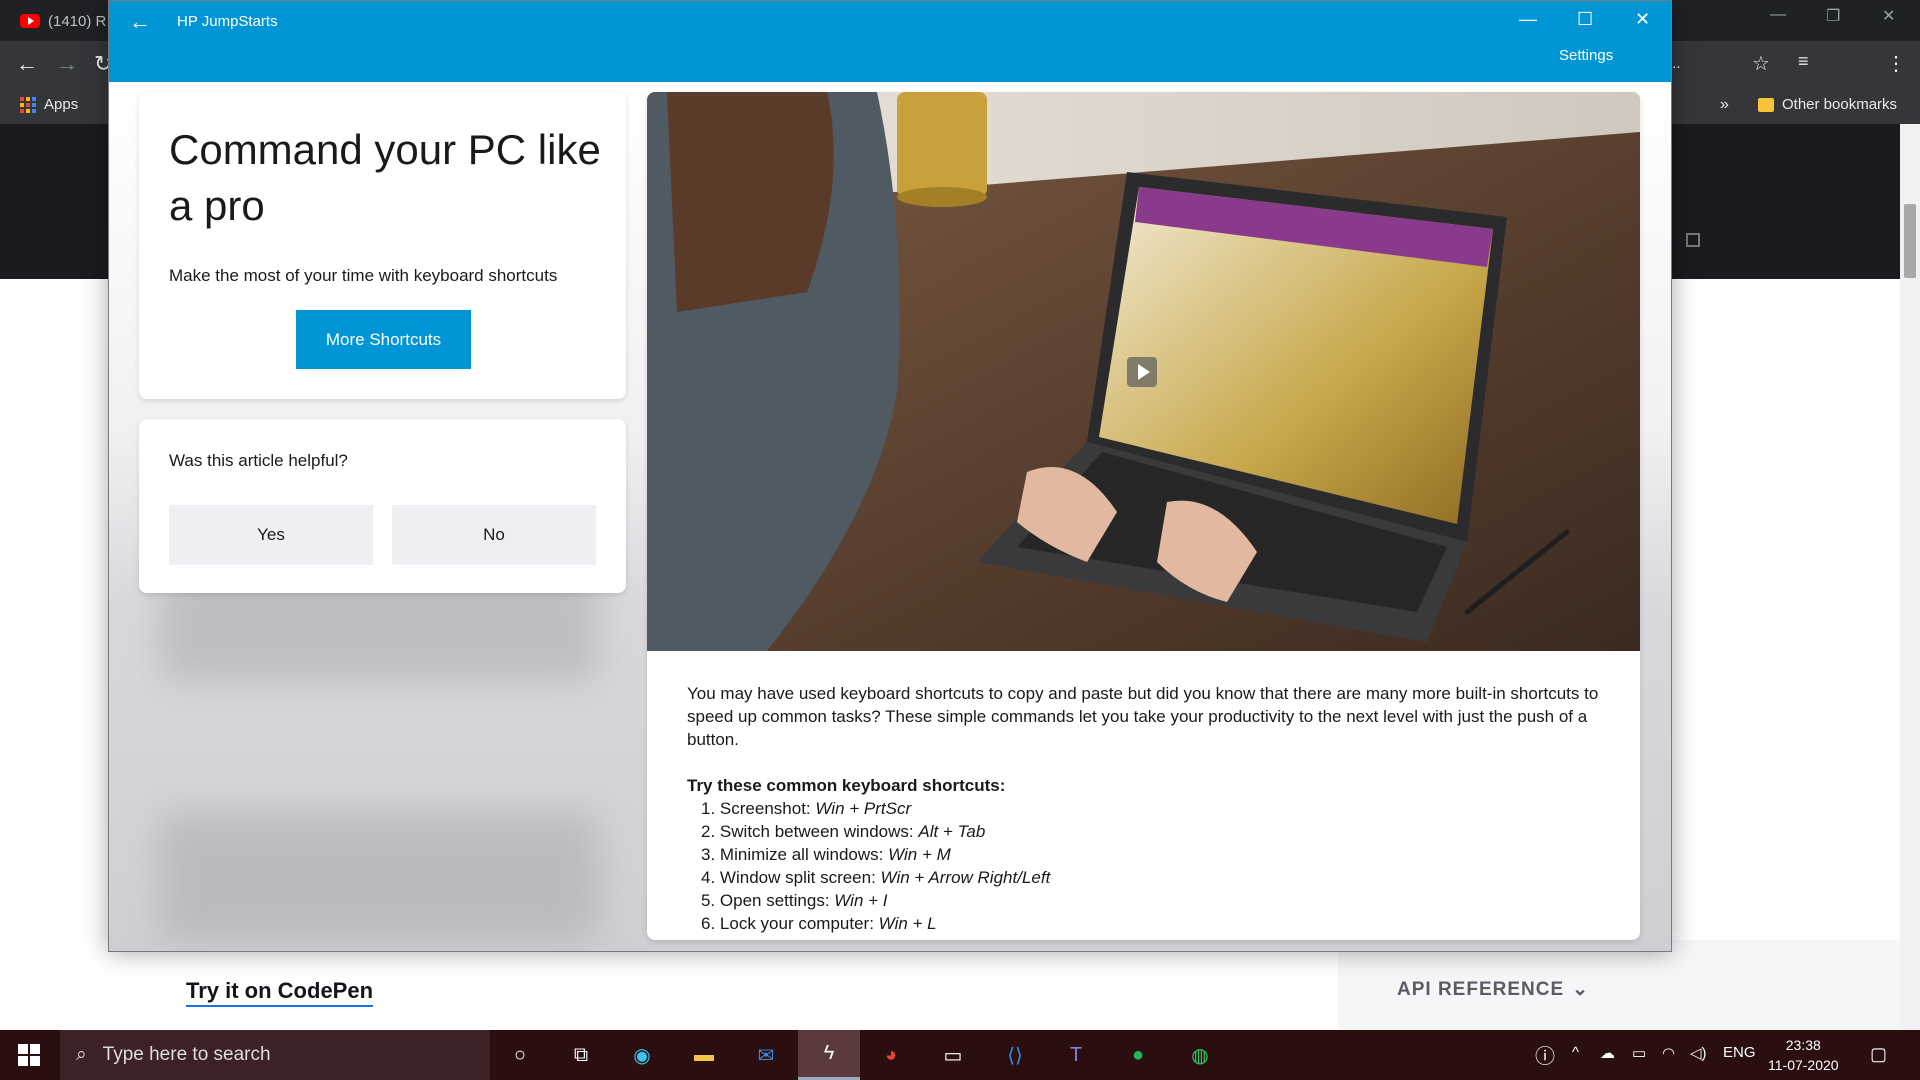 Image resolution: width=1920 pixels, height=1080 pixels. Describe the element at coordinates (1803, 1045) in the screenshot. I see `clock-time: 23:38` at that location.